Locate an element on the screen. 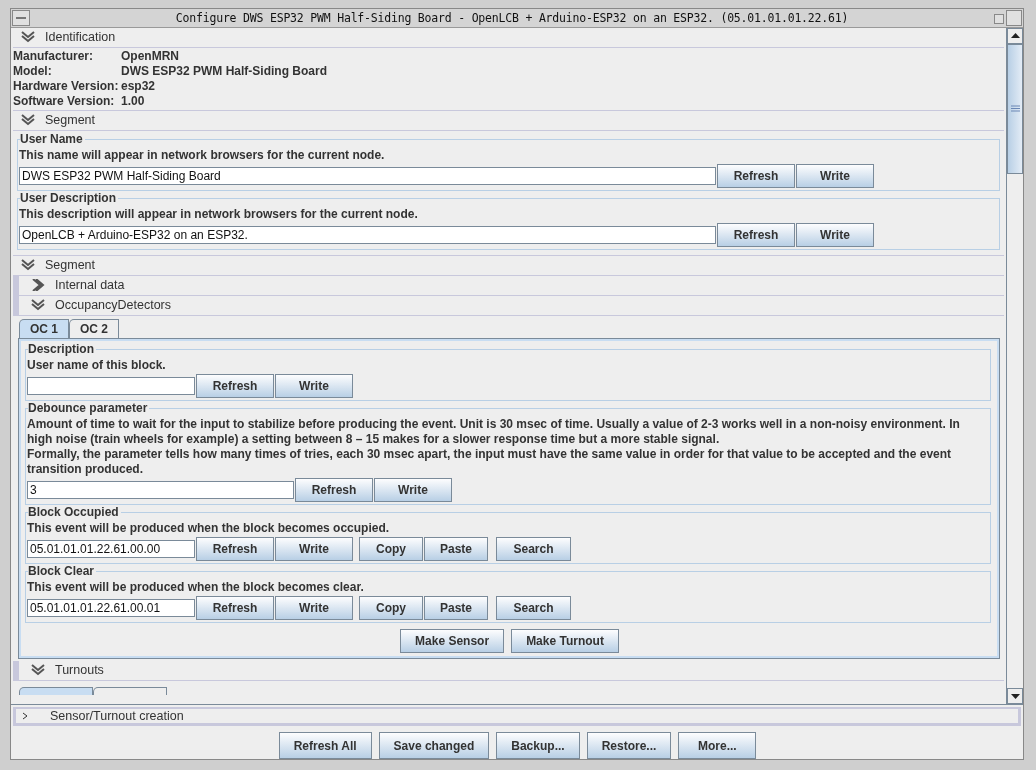 This screenshot has width=1036, height=770. description-text: This event will be produced when the block becomes clear. is located at coordinates (196, 587).